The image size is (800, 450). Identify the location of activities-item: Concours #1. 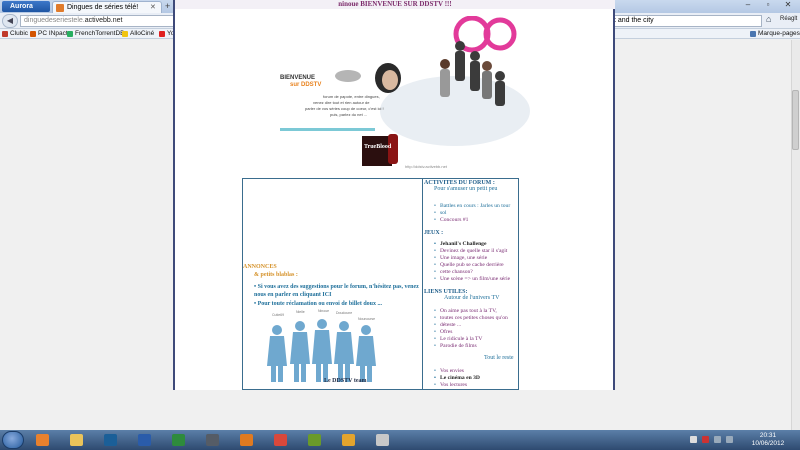
(476, 220).